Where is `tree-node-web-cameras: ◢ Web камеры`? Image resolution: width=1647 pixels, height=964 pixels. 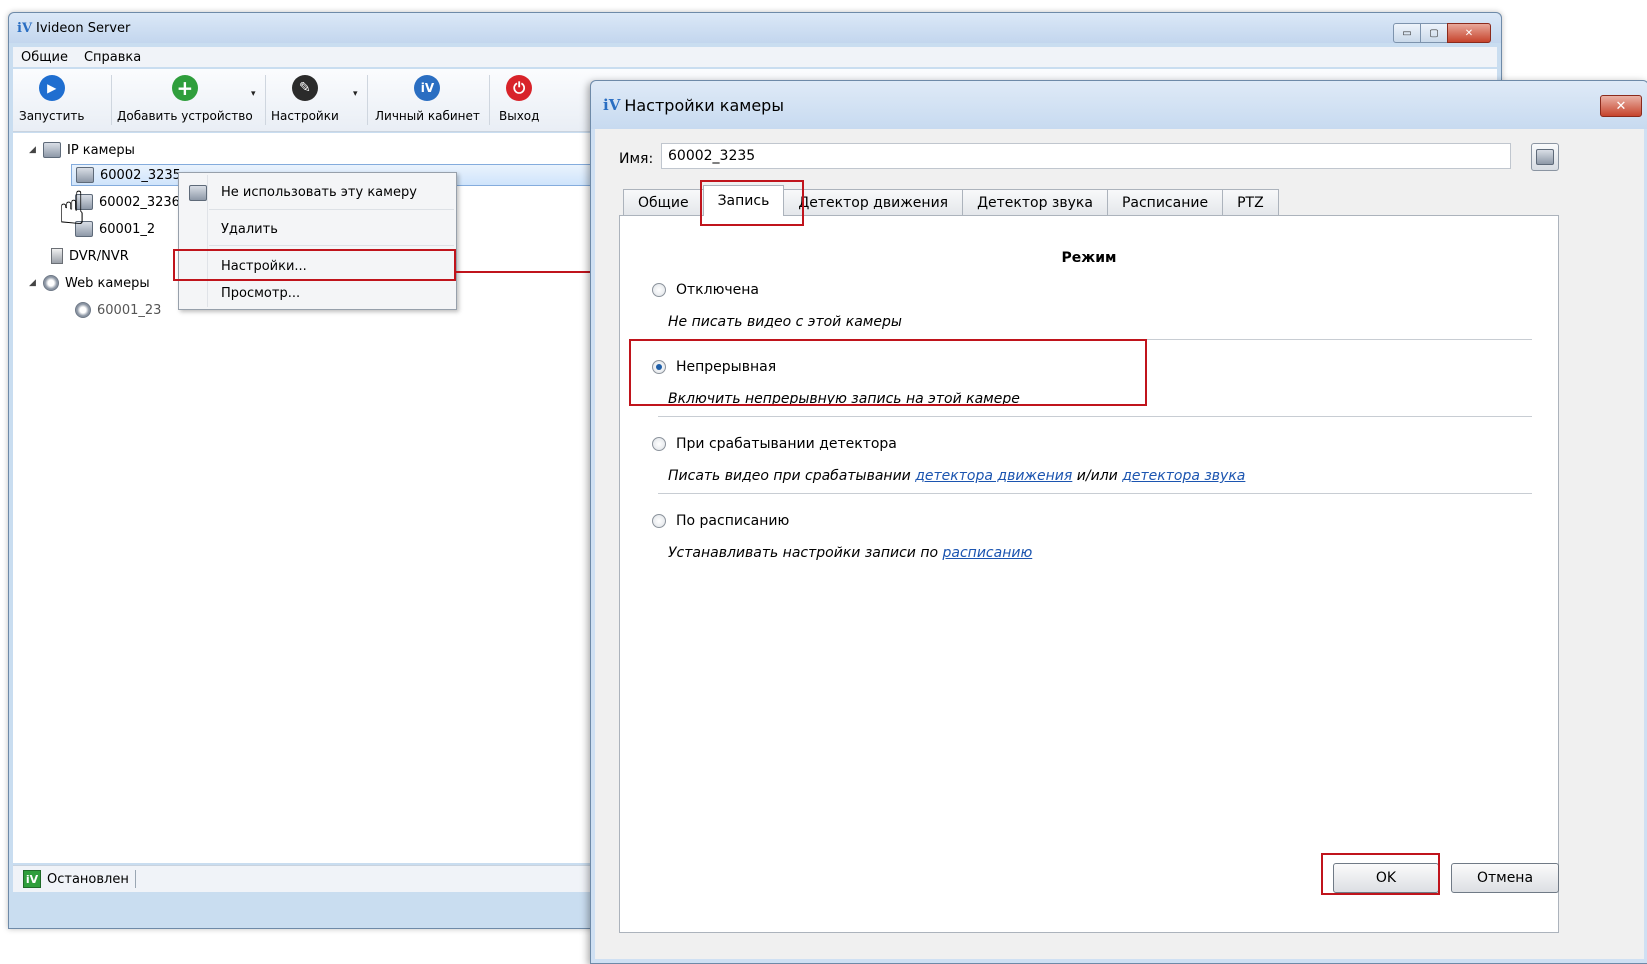 tree-node-web-cameras: ◢ Web камеры is located at coordinates (89, 283).